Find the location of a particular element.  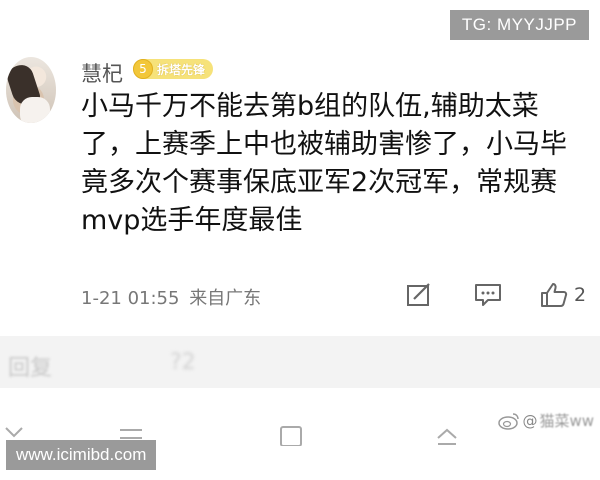

like-button: 2 is located at coordinates (563, 295).